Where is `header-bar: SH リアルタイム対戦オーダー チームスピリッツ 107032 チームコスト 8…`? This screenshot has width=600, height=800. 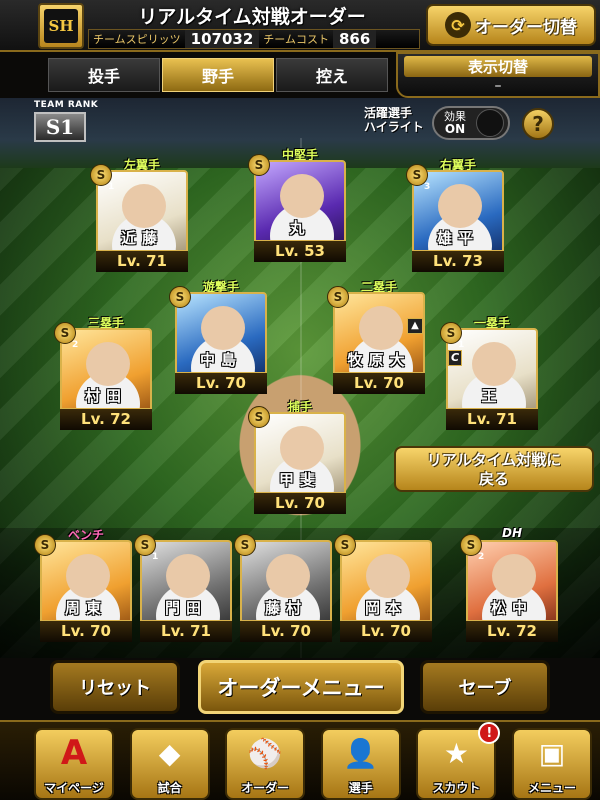 header-bar: SH リアルタイム対戦オーダー チームスピリッツ 107032 チームコスト 8… is located at coordinates (300, 26).